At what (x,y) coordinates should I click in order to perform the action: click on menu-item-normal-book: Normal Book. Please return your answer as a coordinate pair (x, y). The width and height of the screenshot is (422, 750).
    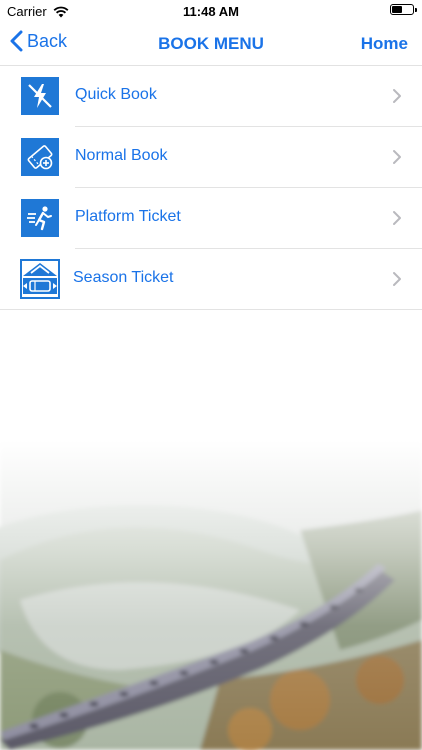
    Looking at the image, I should click on (211, 157).